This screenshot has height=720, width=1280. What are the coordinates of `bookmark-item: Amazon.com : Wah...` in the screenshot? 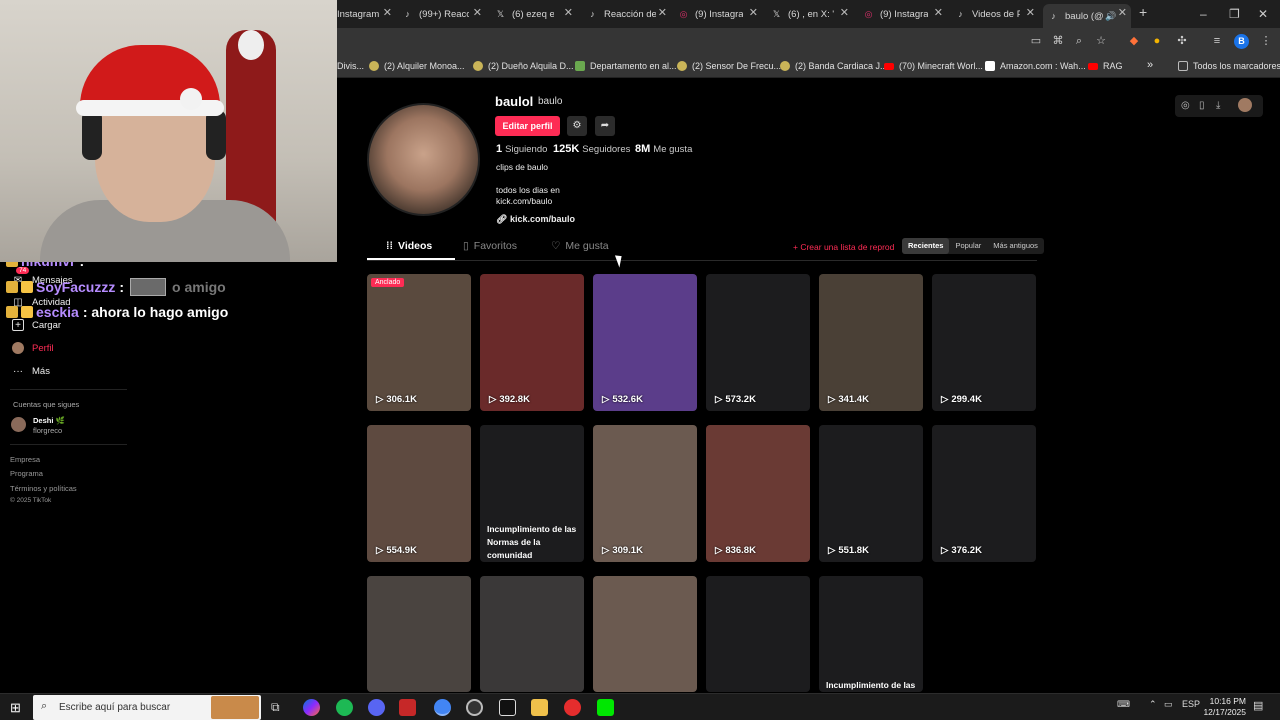 It's located at (1035, 66).